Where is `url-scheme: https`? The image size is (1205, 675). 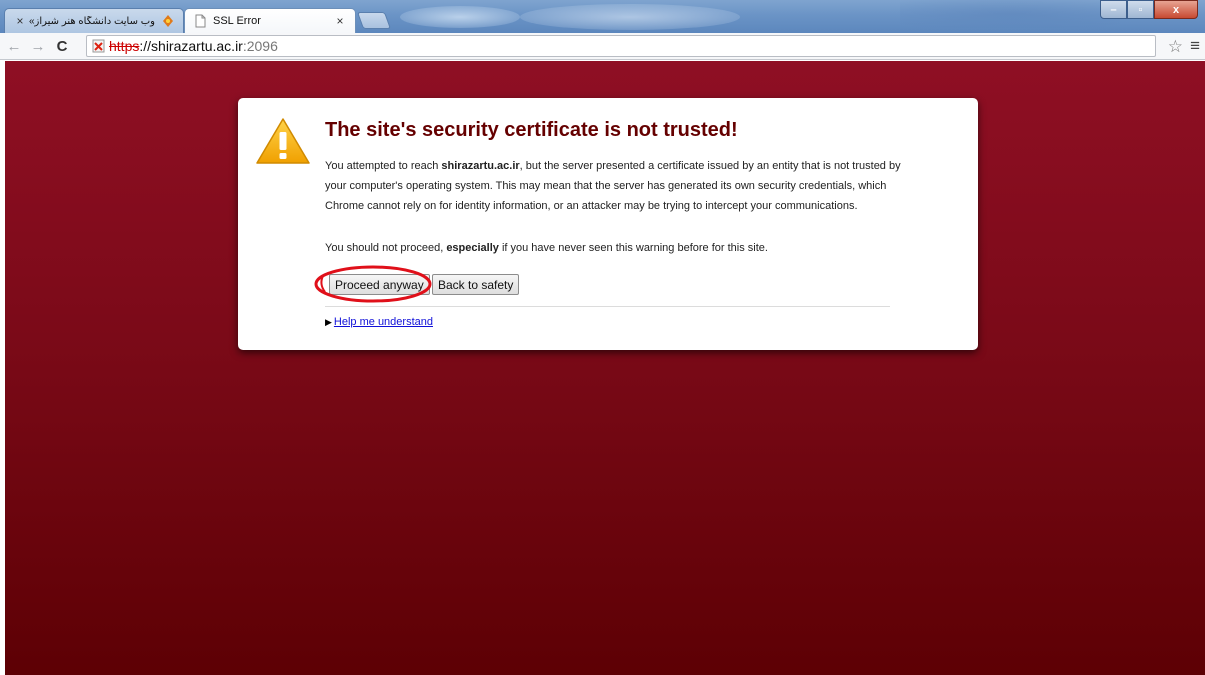
url-scheme: https is located at coordinates (124, 46).